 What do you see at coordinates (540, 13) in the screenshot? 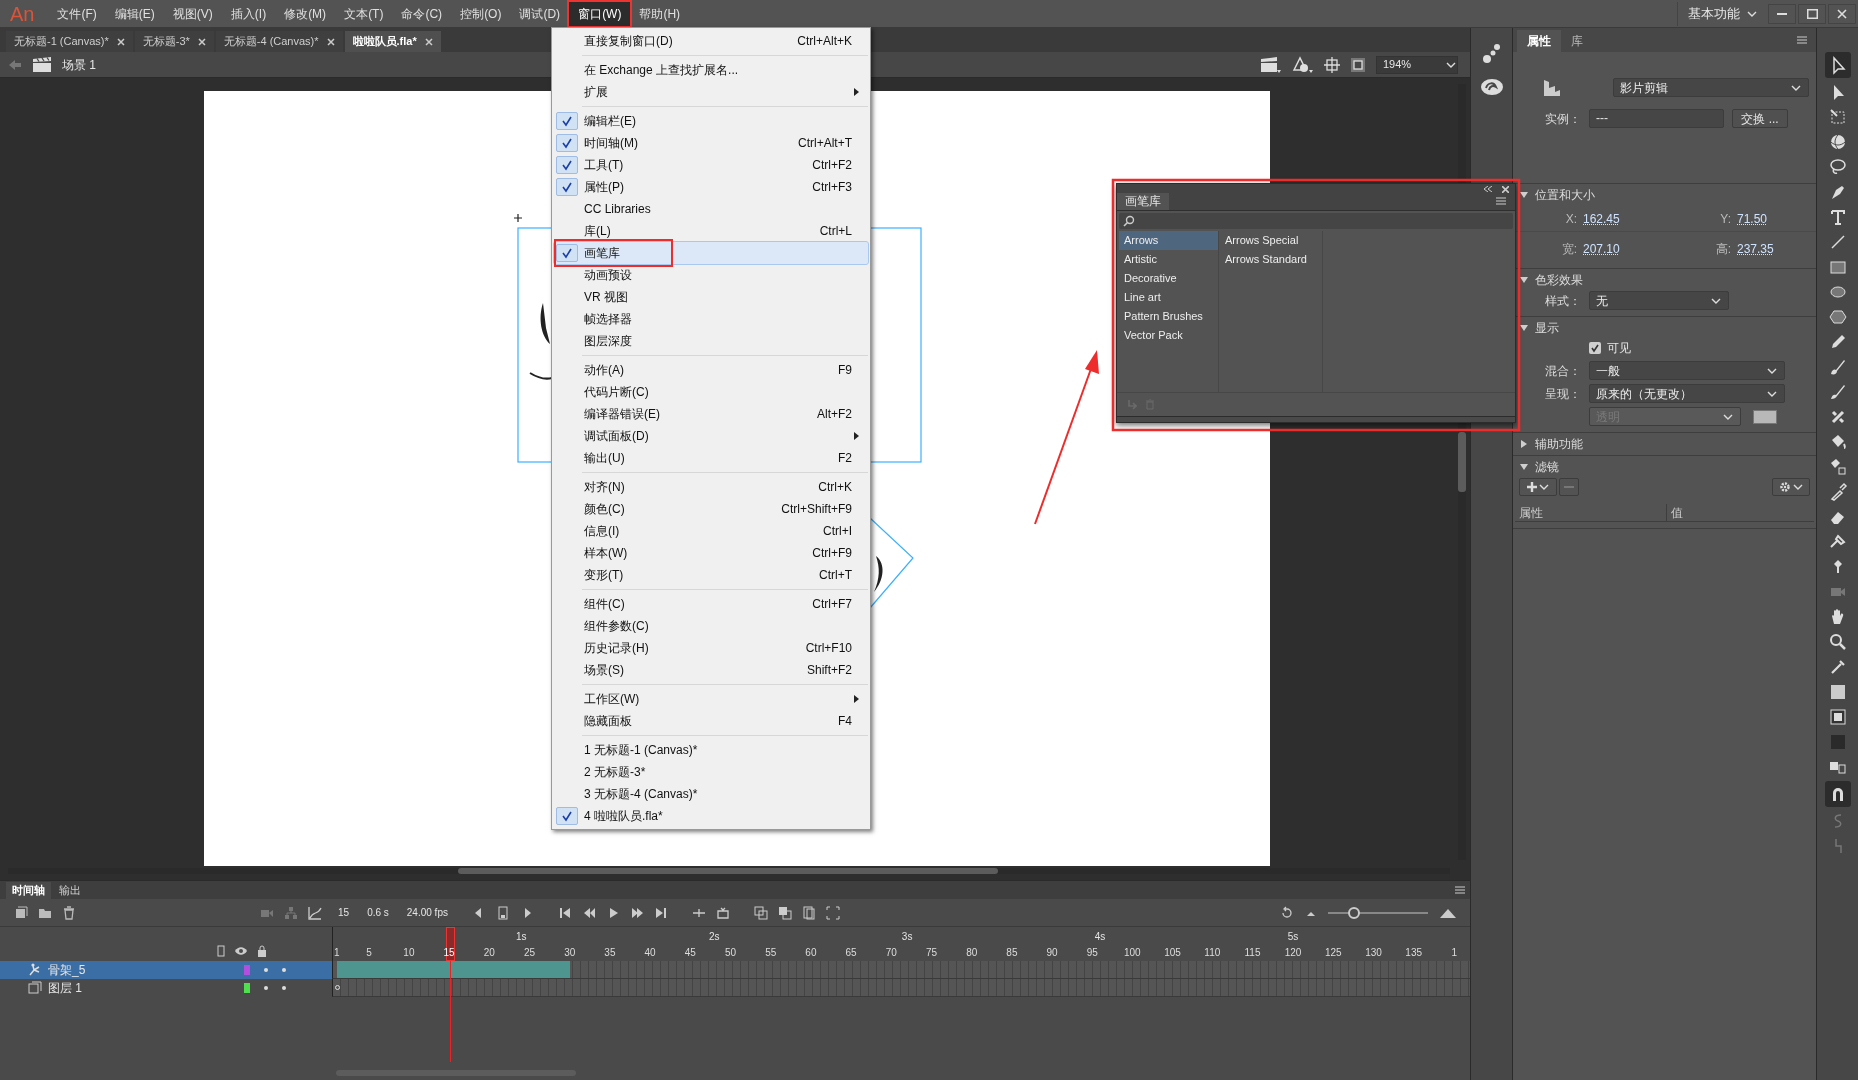
I see `menu-item: 调试(D)` at bounding box center [540, 13].